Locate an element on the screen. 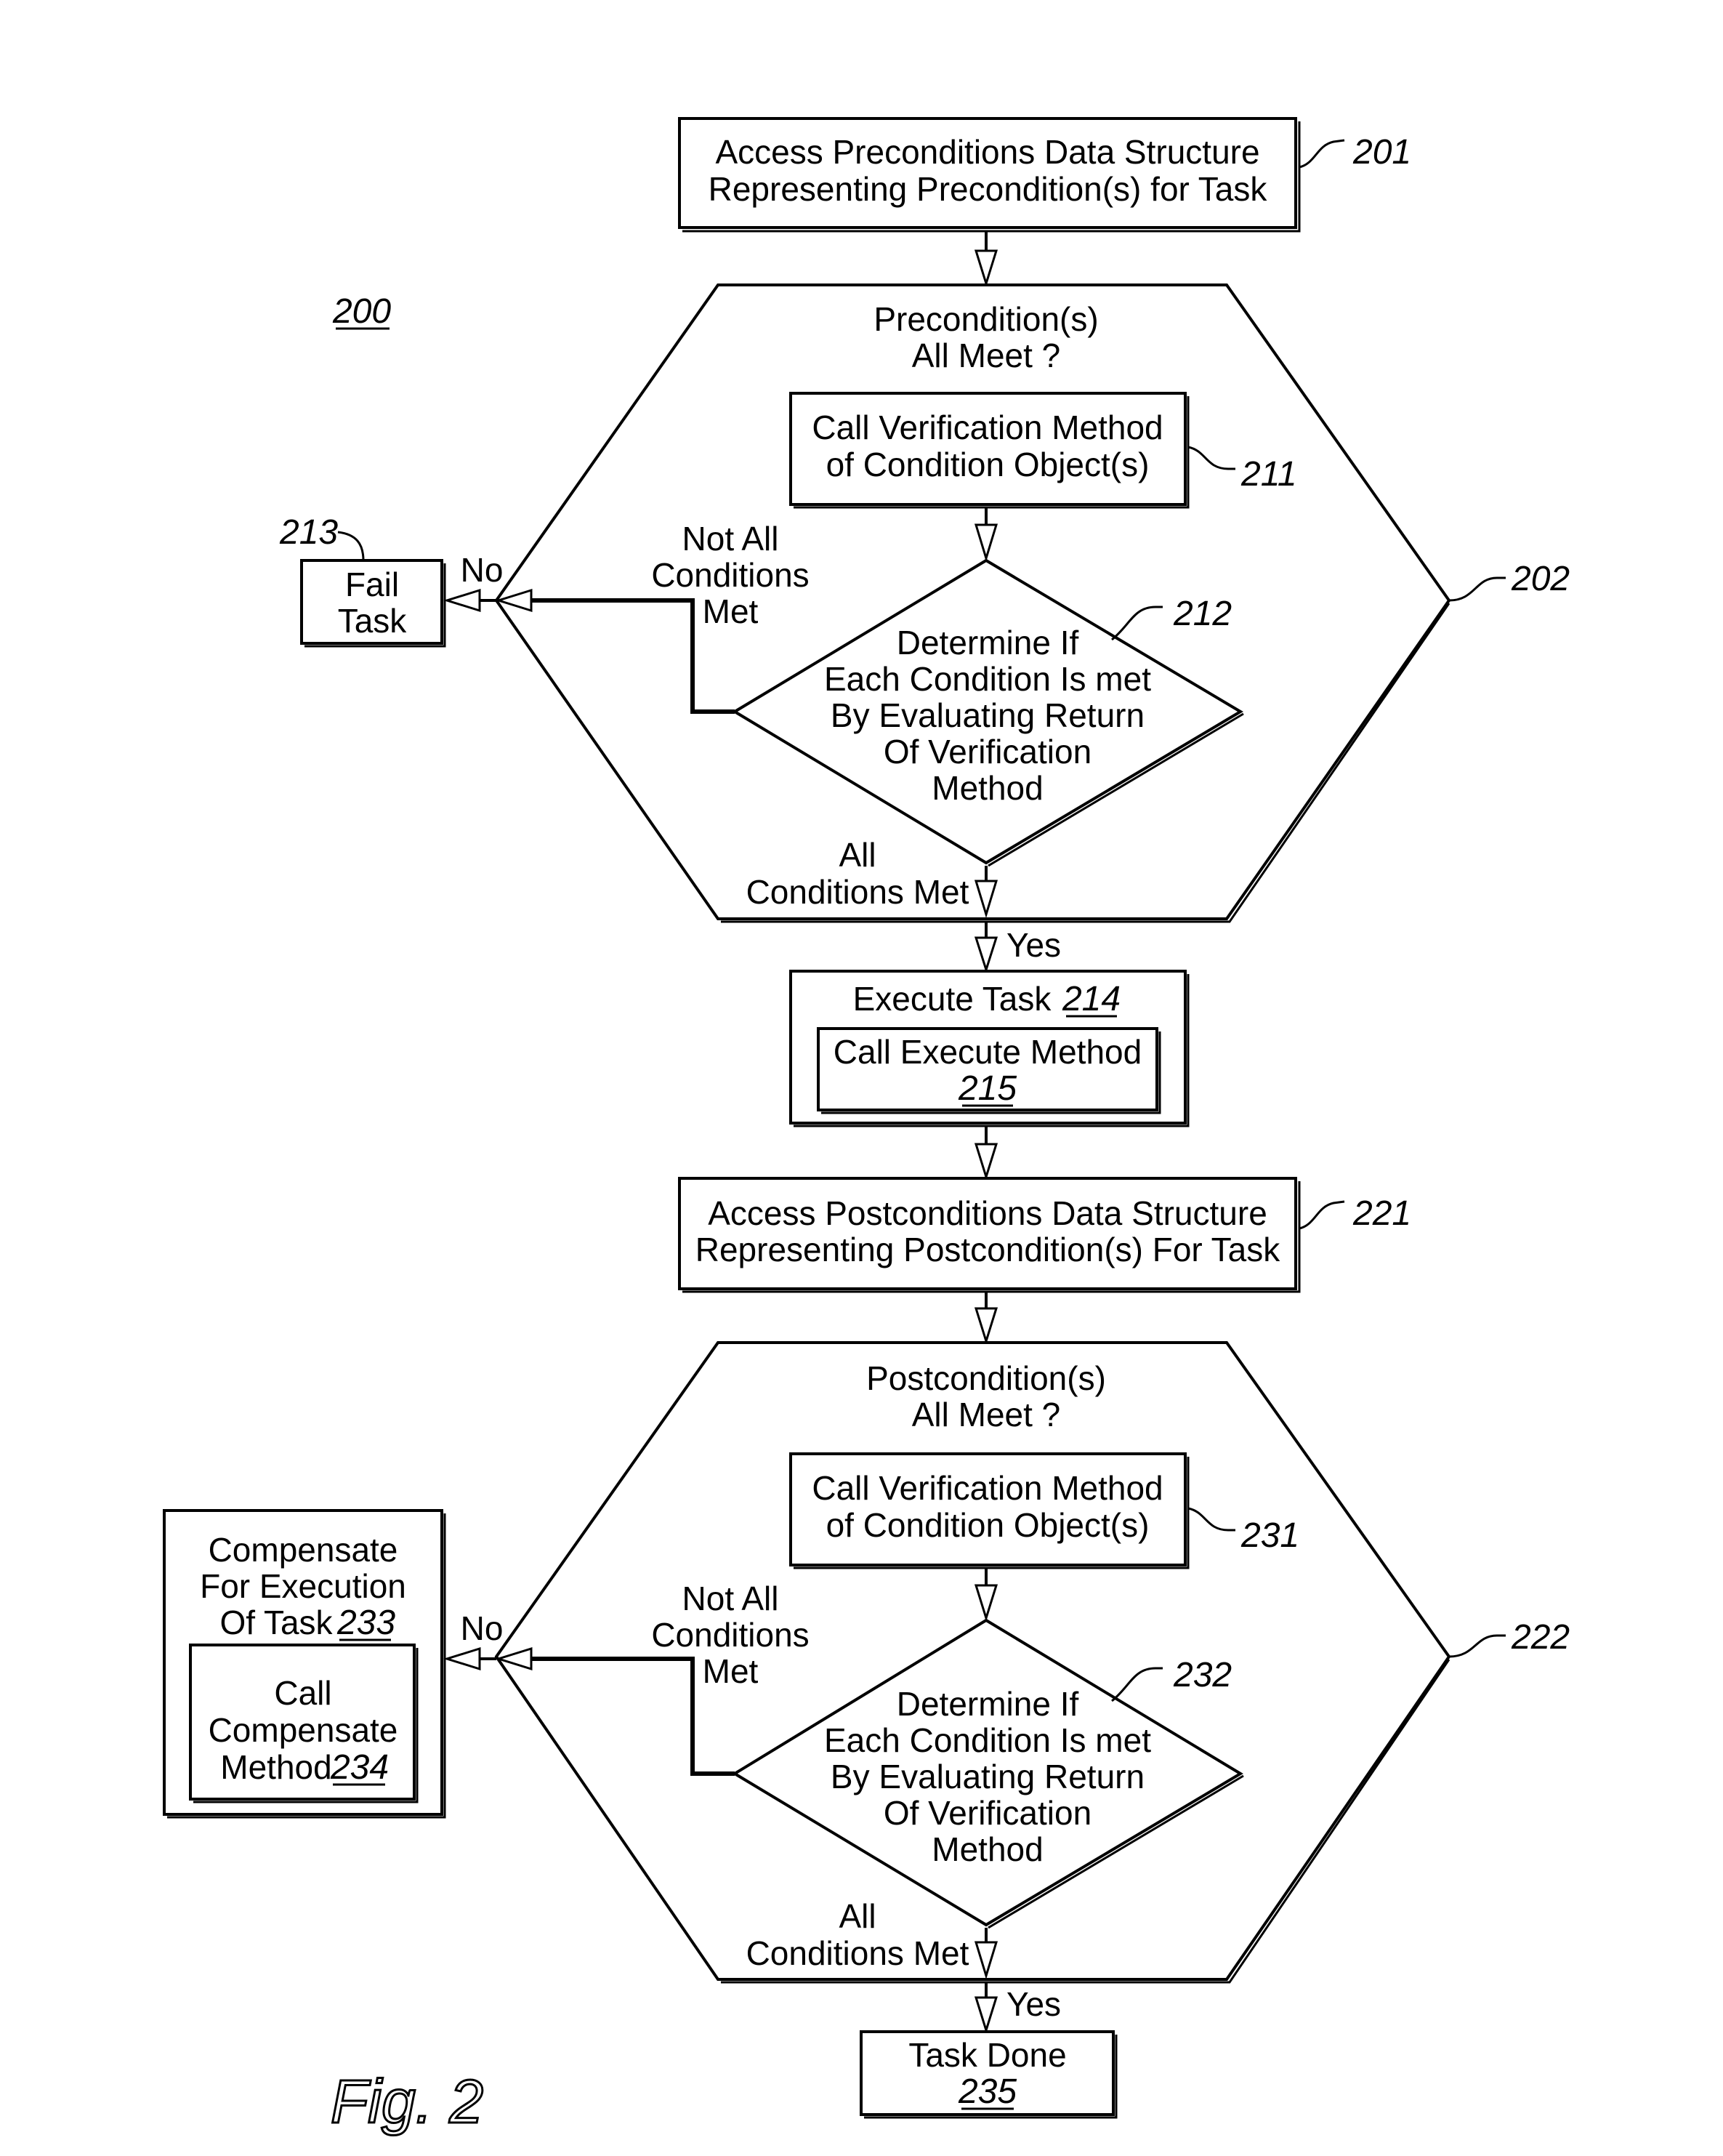 Image resolution: width=1723 pixels, height=2156 pixels. ref-221: 221 is located at coordinates (1355, 1213).